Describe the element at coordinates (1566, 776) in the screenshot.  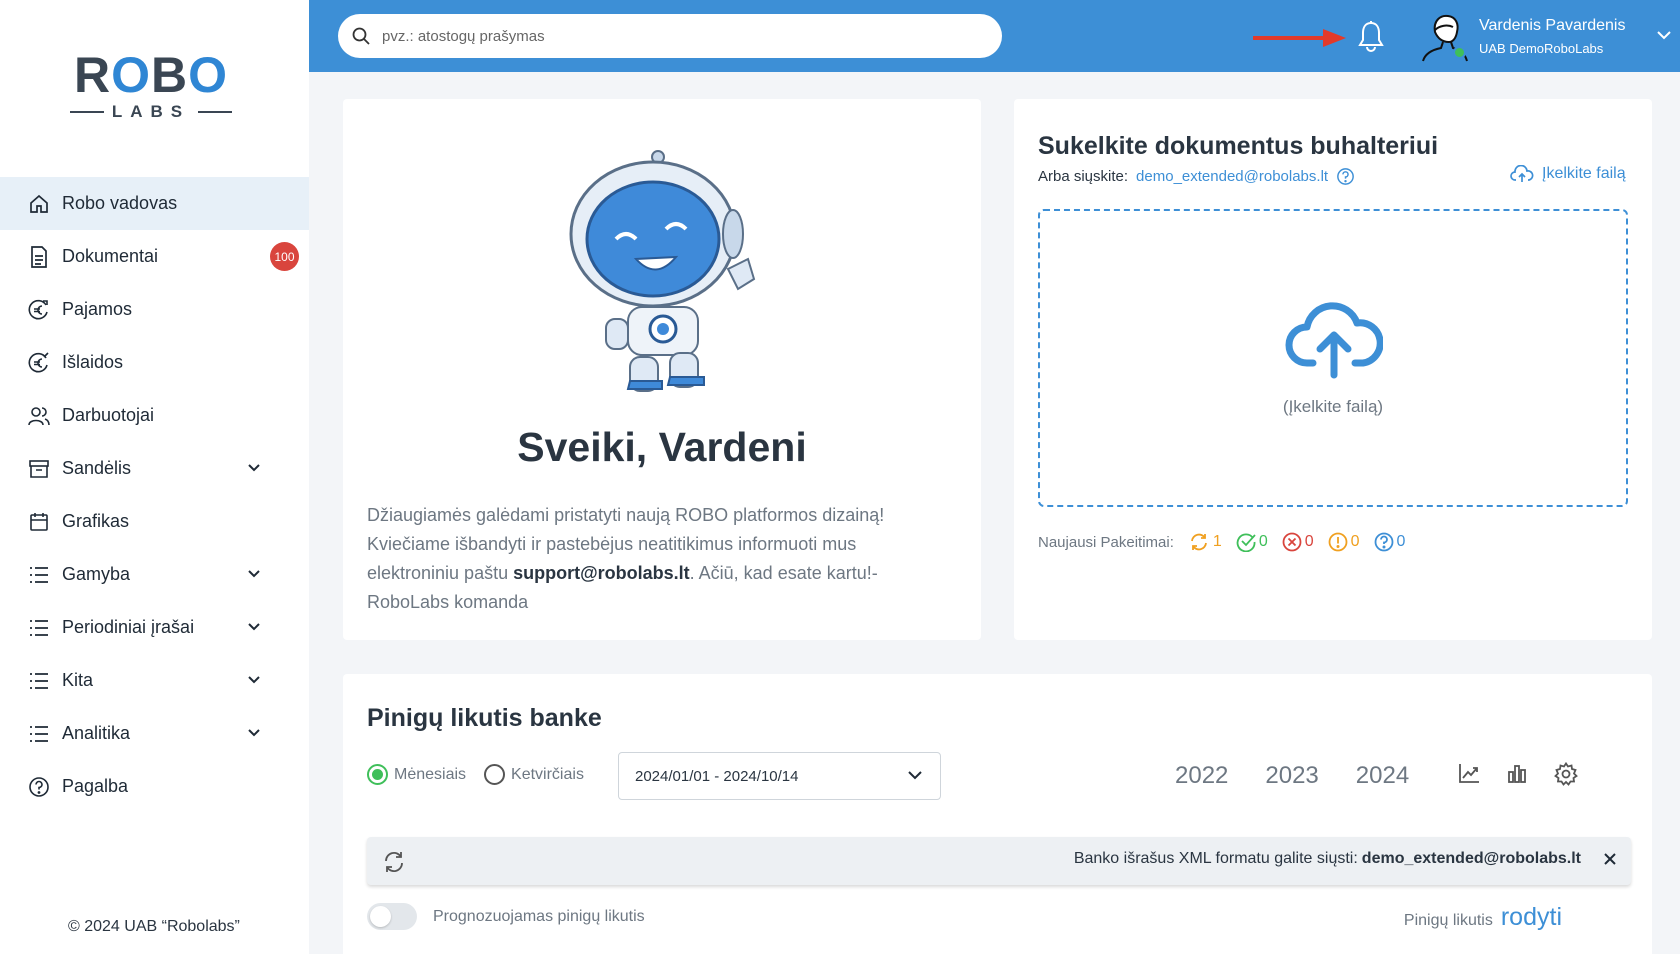
I see `gear-icon` at that location.